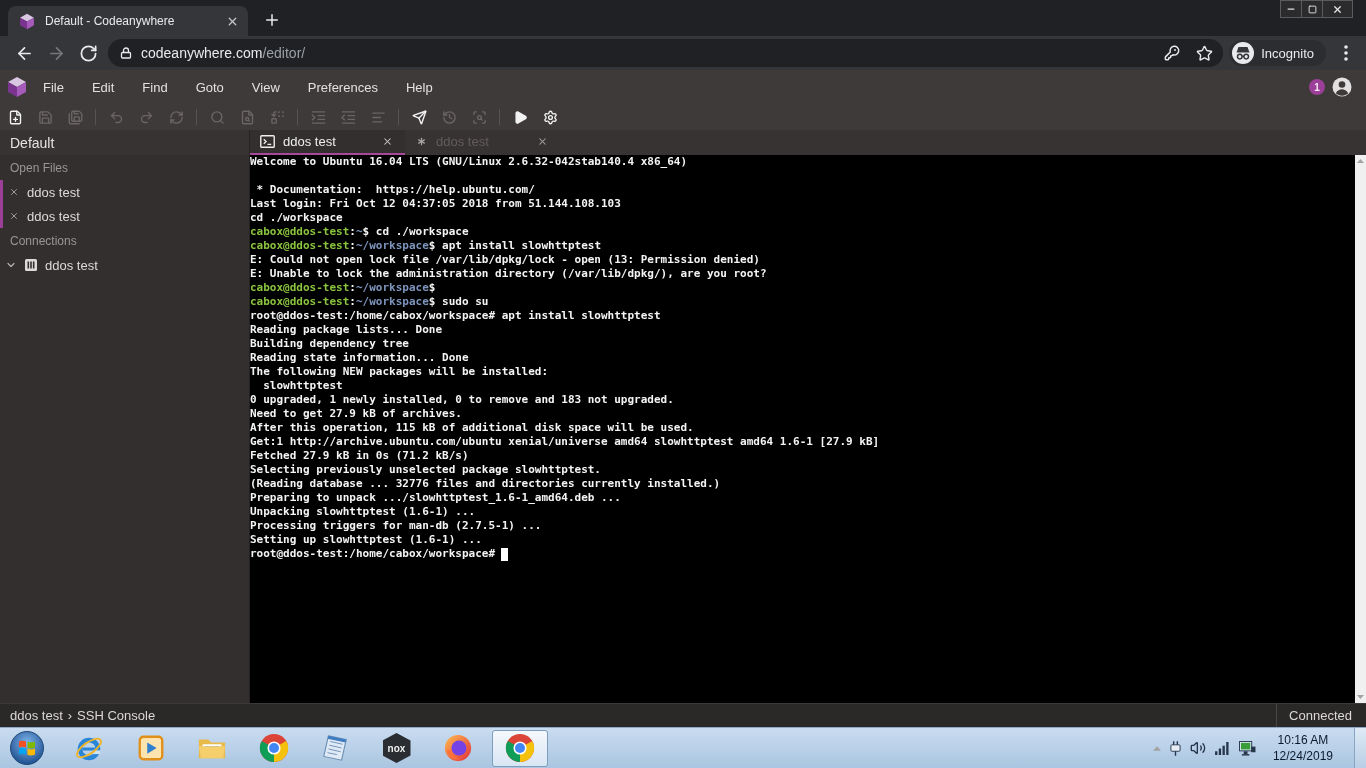 The height and width of the screenshot is (768, 1366). Describe the element at coordinates (1243, 53) in the screenshot. I see `incognito-icon` at that location.